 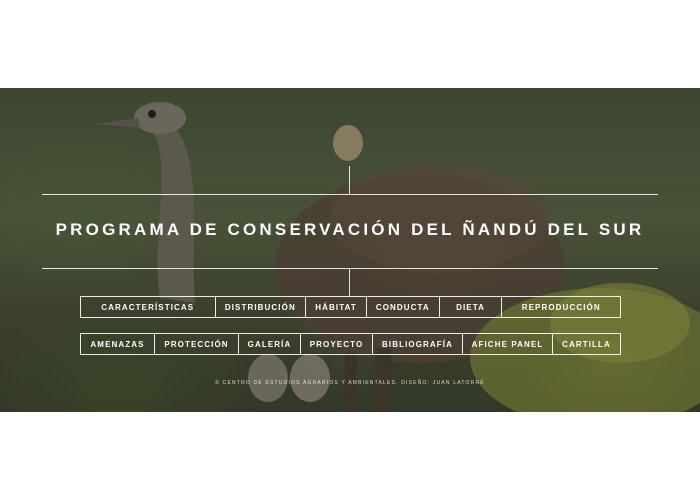 I want to click on title-top-rule, so click(x=350, y=194).